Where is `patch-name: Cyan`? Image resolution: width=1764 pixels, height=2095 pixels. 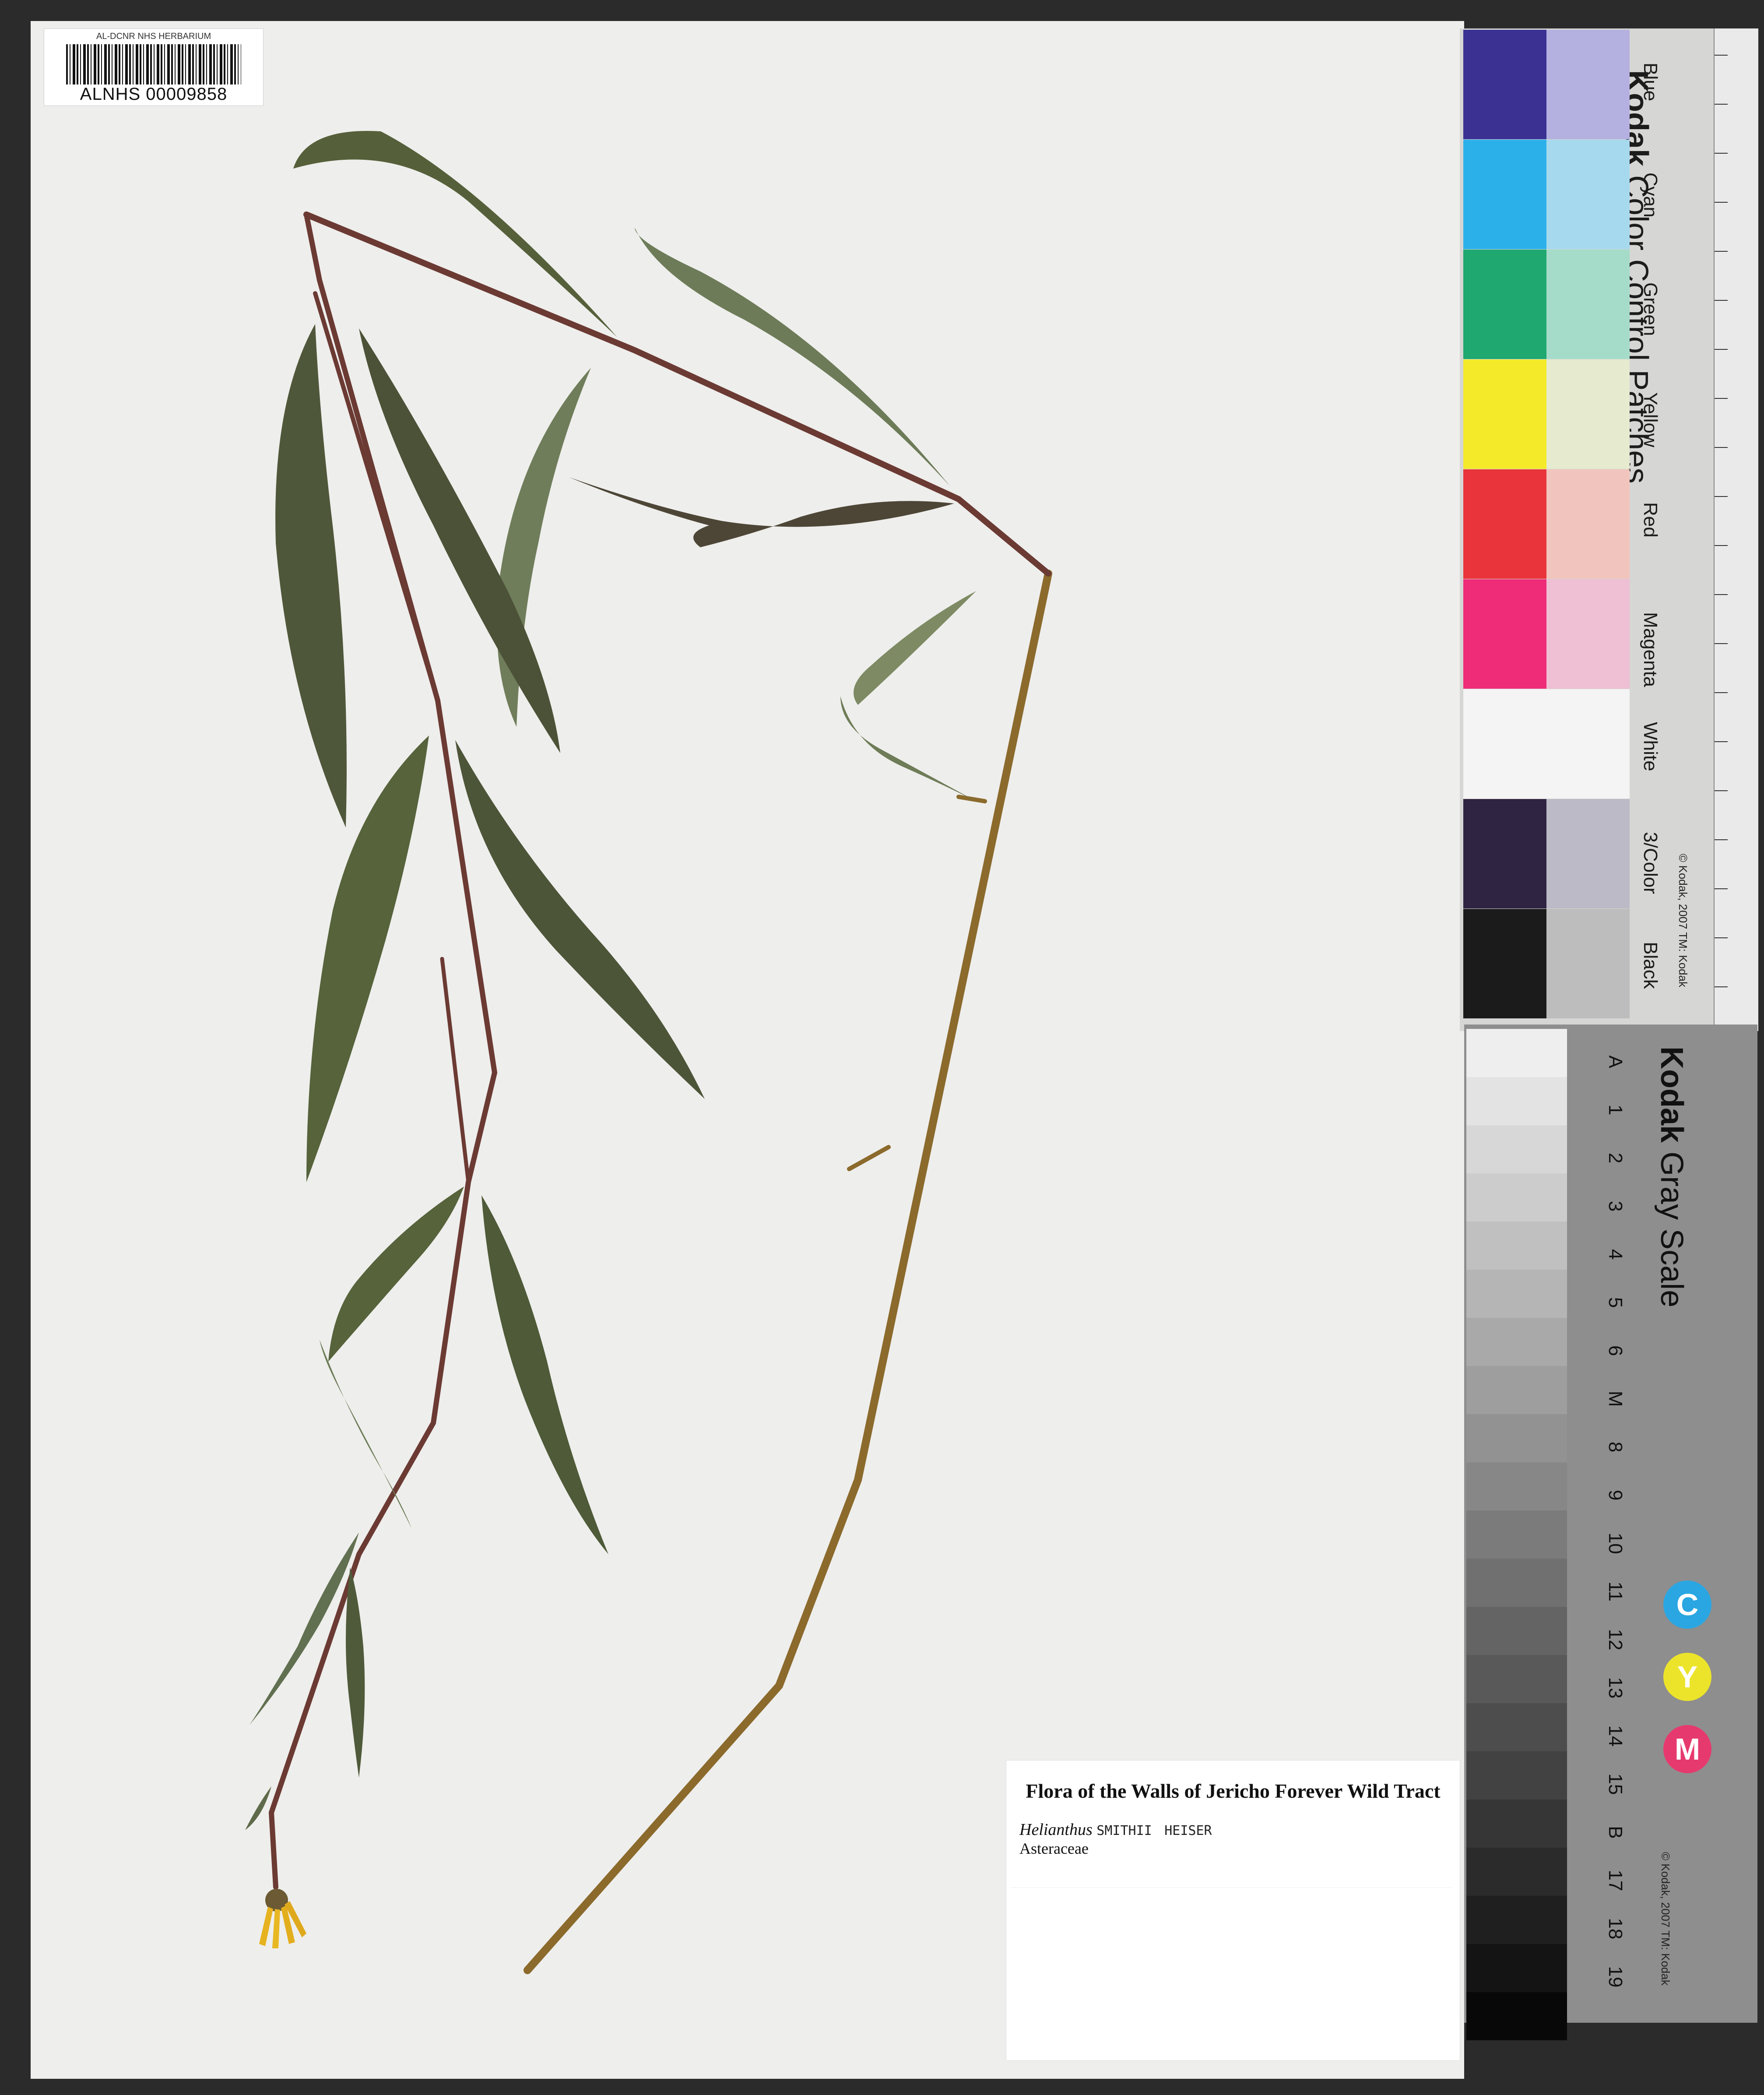
patch-name: Cyan is located at coordinates (1650, 195).